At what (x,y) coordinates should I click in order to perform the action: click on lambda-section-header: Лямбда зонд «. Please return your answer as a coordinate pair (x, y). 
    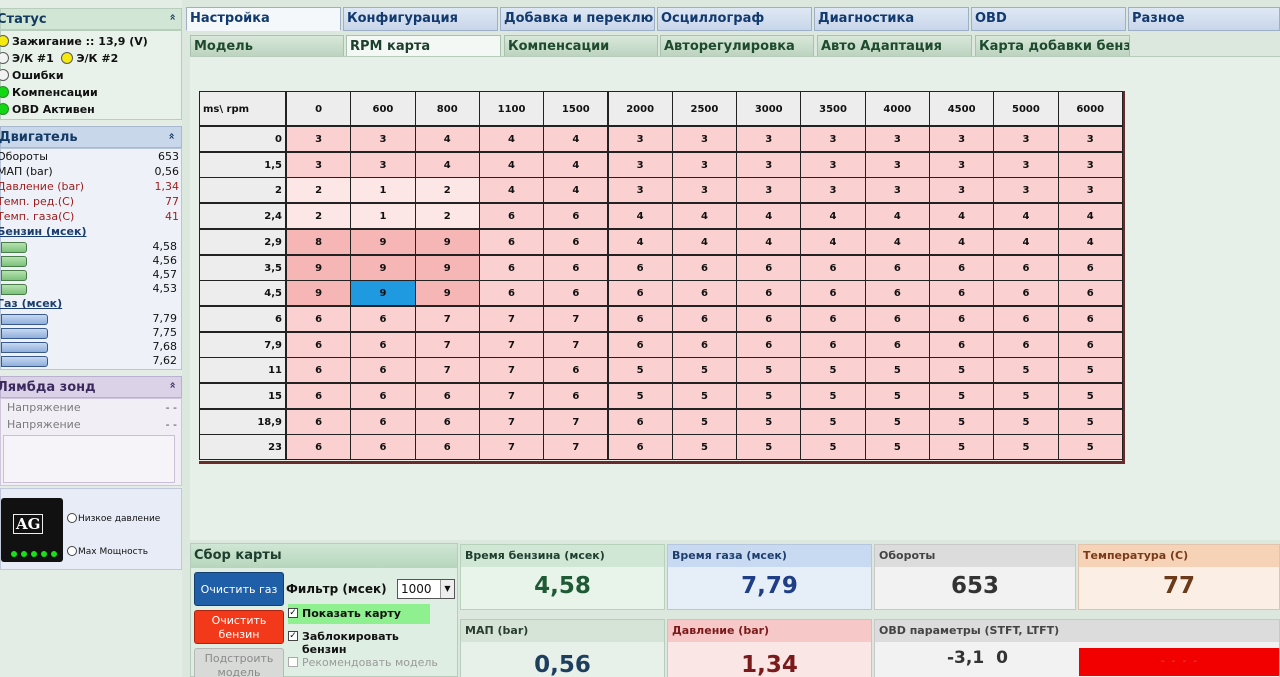
    Looking at the image, I should click on (91, 387).